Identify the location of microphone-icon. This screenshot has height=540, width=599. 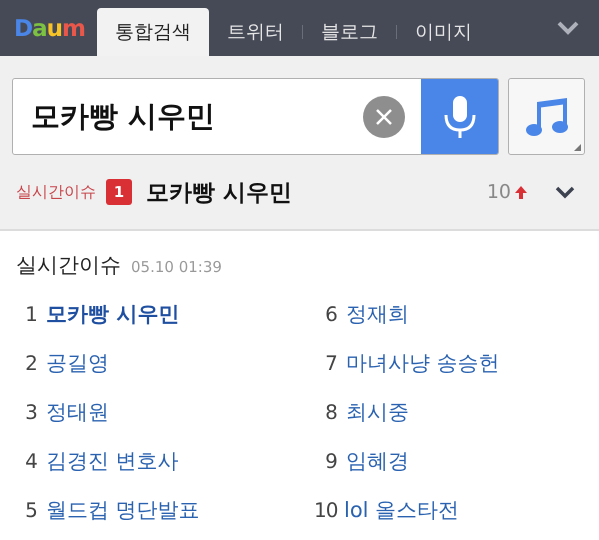
(459, 116).